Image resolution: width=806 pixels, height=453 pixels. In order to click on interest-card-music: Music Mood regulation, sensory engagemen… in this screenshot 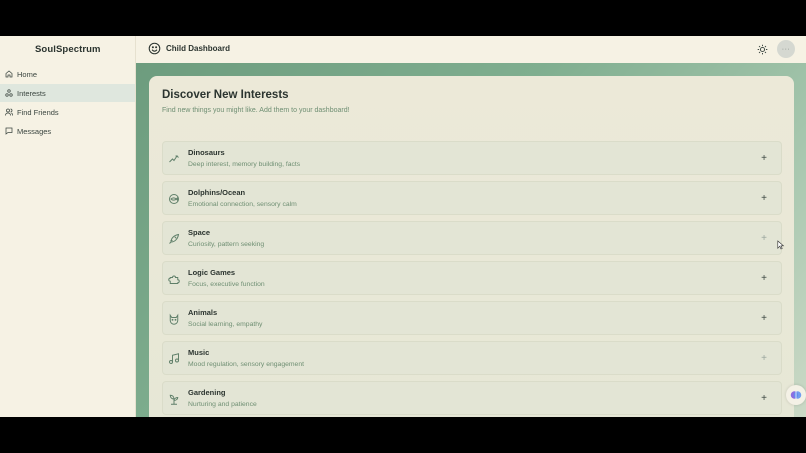, I will do `click(472, 358)`.